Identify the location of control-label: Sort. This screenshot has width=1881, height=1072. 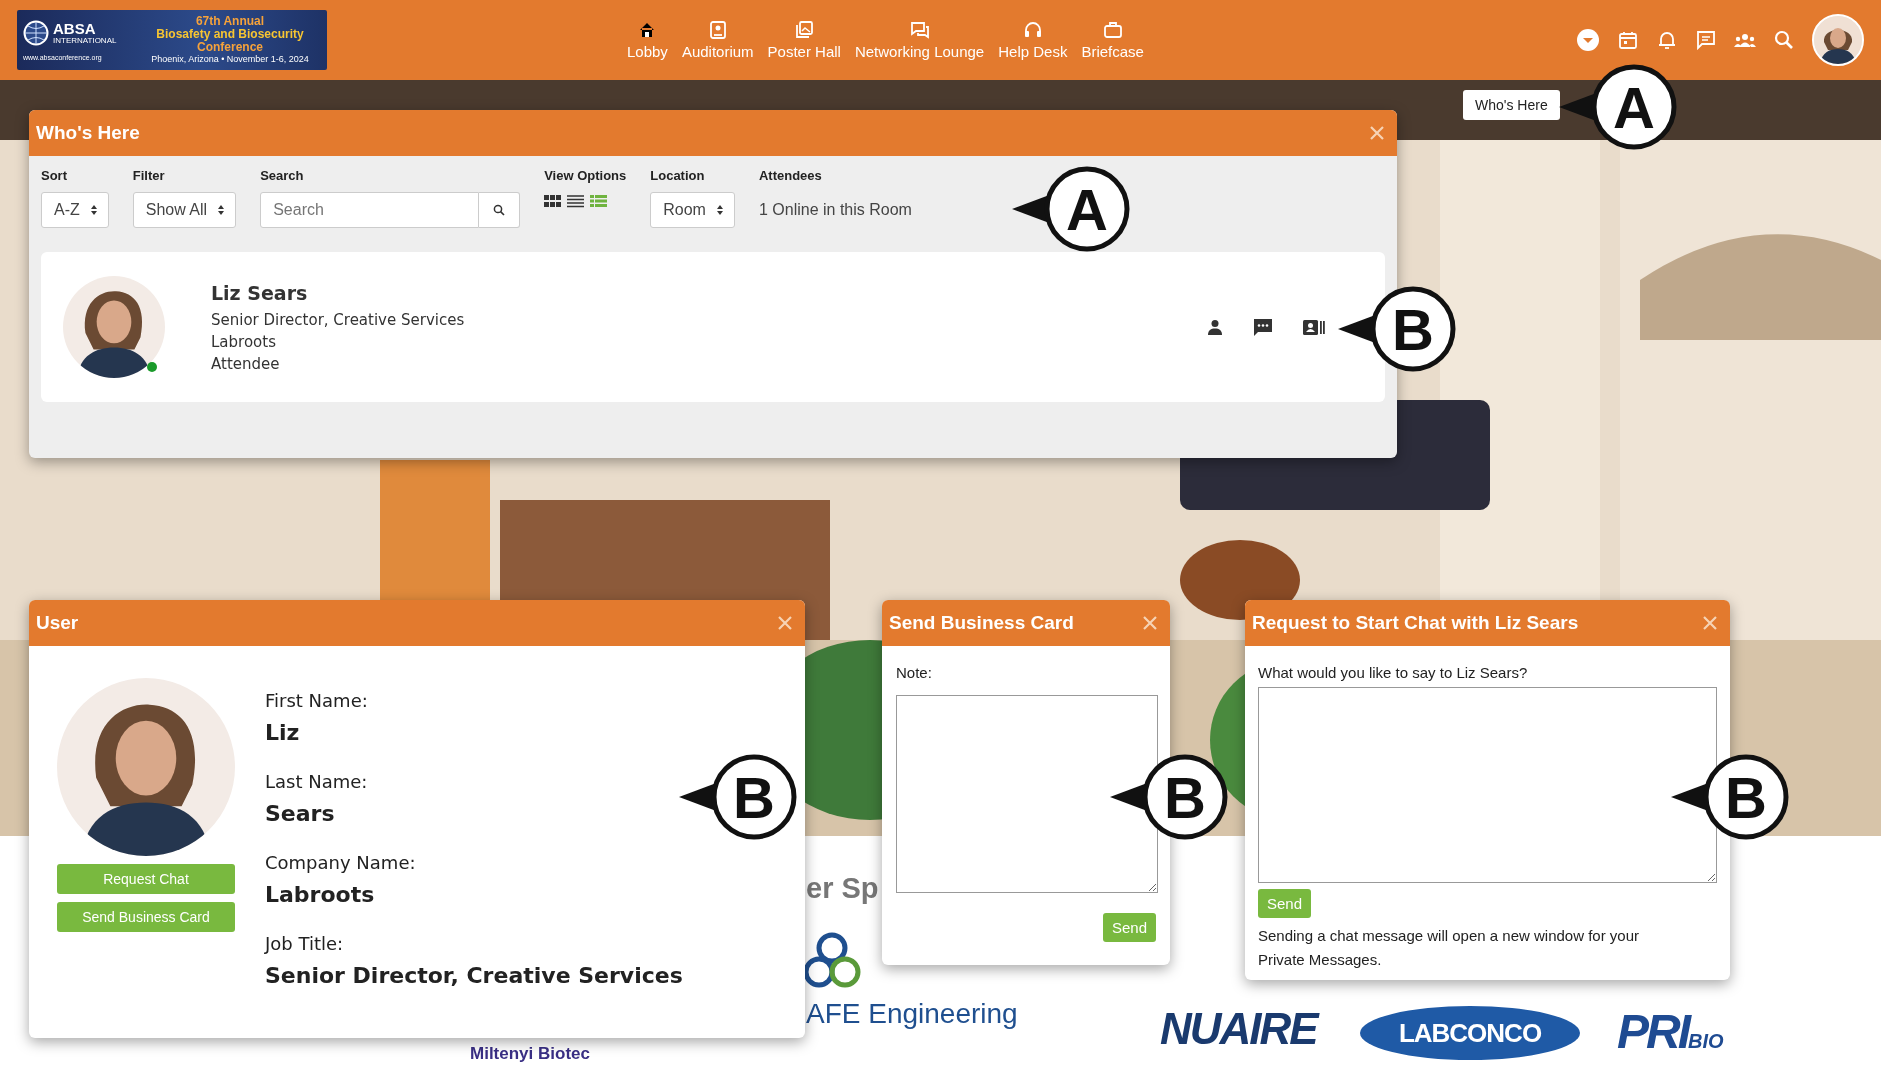
(54, 175).